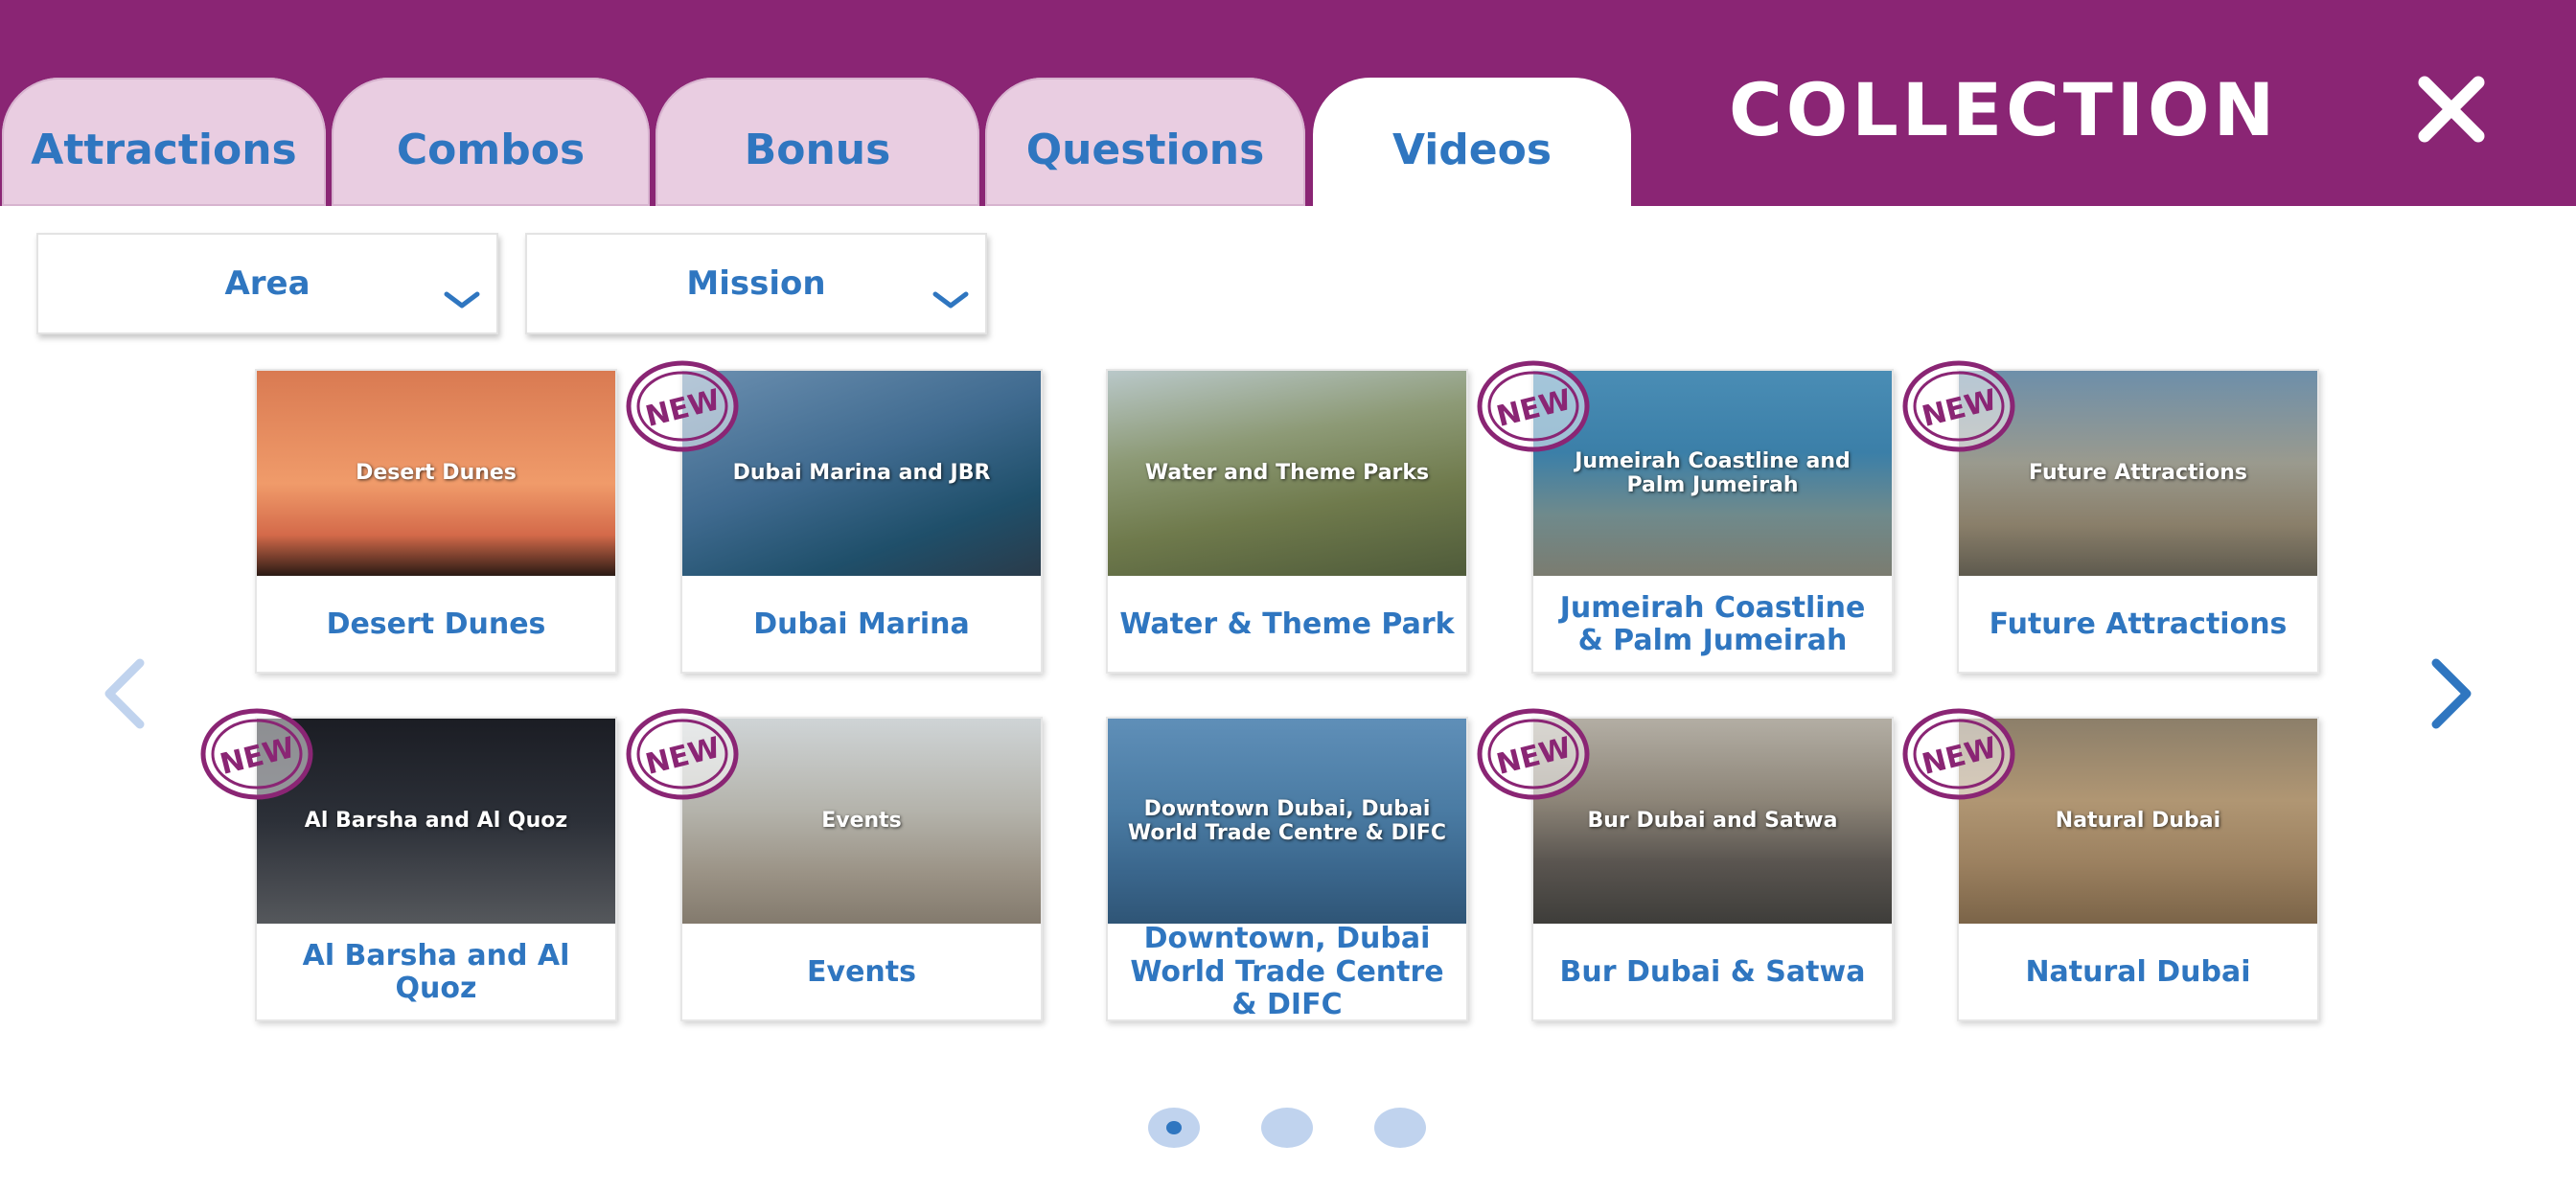 Image resolution: width=2576 pixels, height=1190 pixels. What do you see at coordinates (817, 150) in the screenshot?
I see `tab-label: Bonus` at bounding box center [817, 150].